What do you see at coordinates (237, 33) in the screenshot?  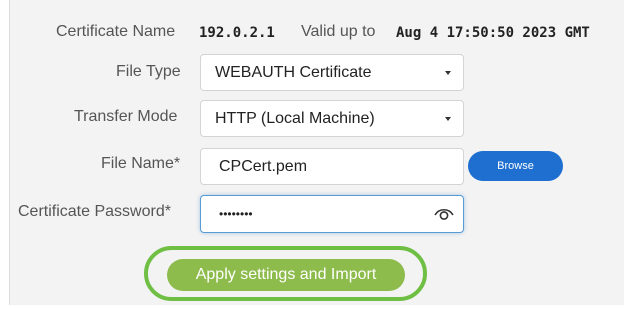 I see `certificate-name-value: 192.0.2.1` at bounding box center [237, 33].